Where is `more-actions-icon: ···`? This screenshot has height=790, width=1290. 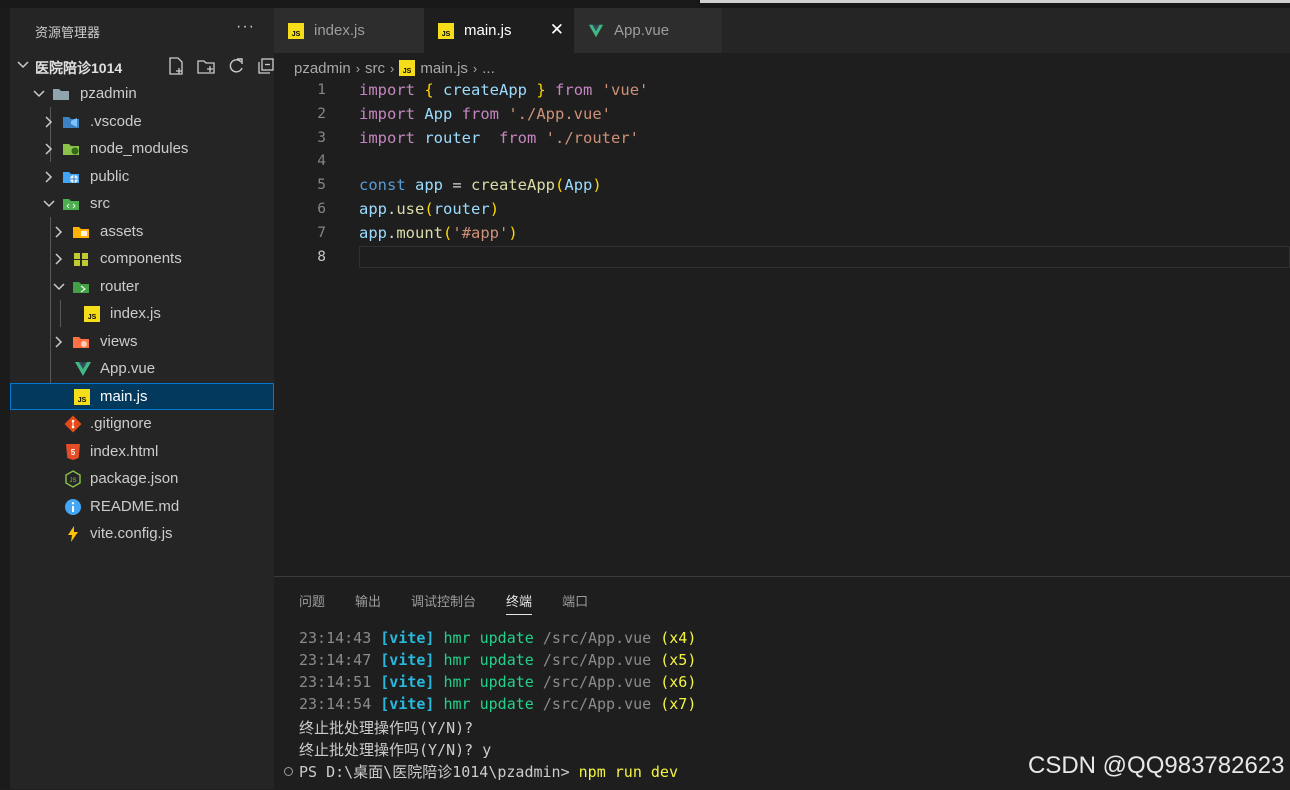 more-actions-icon: ··· is located at coordinates (245, 27).